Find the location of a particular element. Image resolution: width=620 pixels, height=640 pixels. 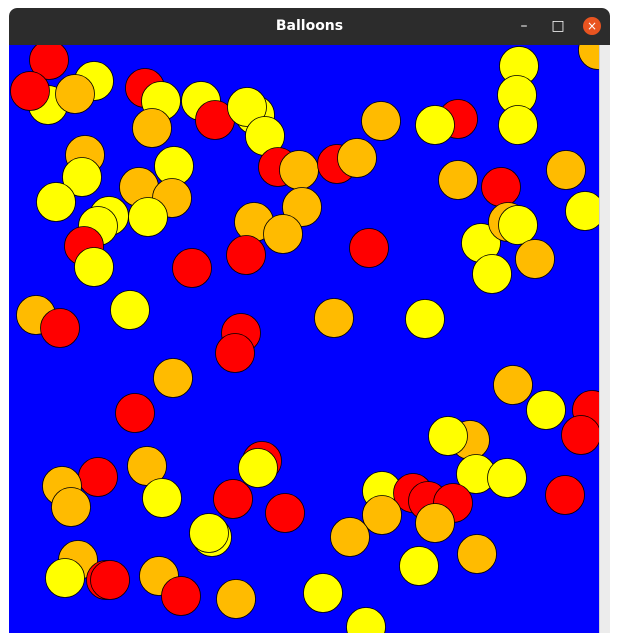

maximize-button: □ is located at coordinates (558, 26).